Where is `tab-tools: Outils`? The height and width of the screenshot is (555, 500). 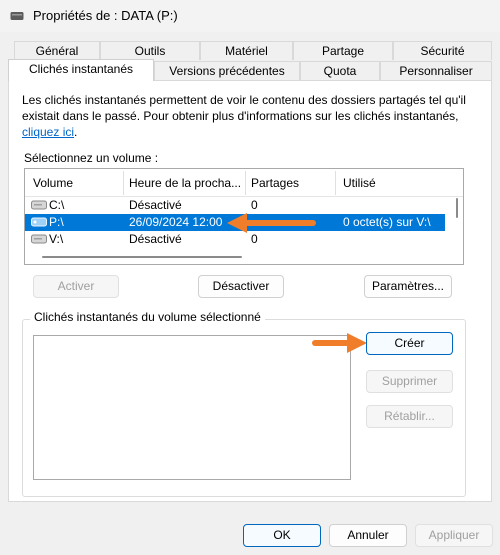 tab-tools: Outils is located at coordinates (150, 50).